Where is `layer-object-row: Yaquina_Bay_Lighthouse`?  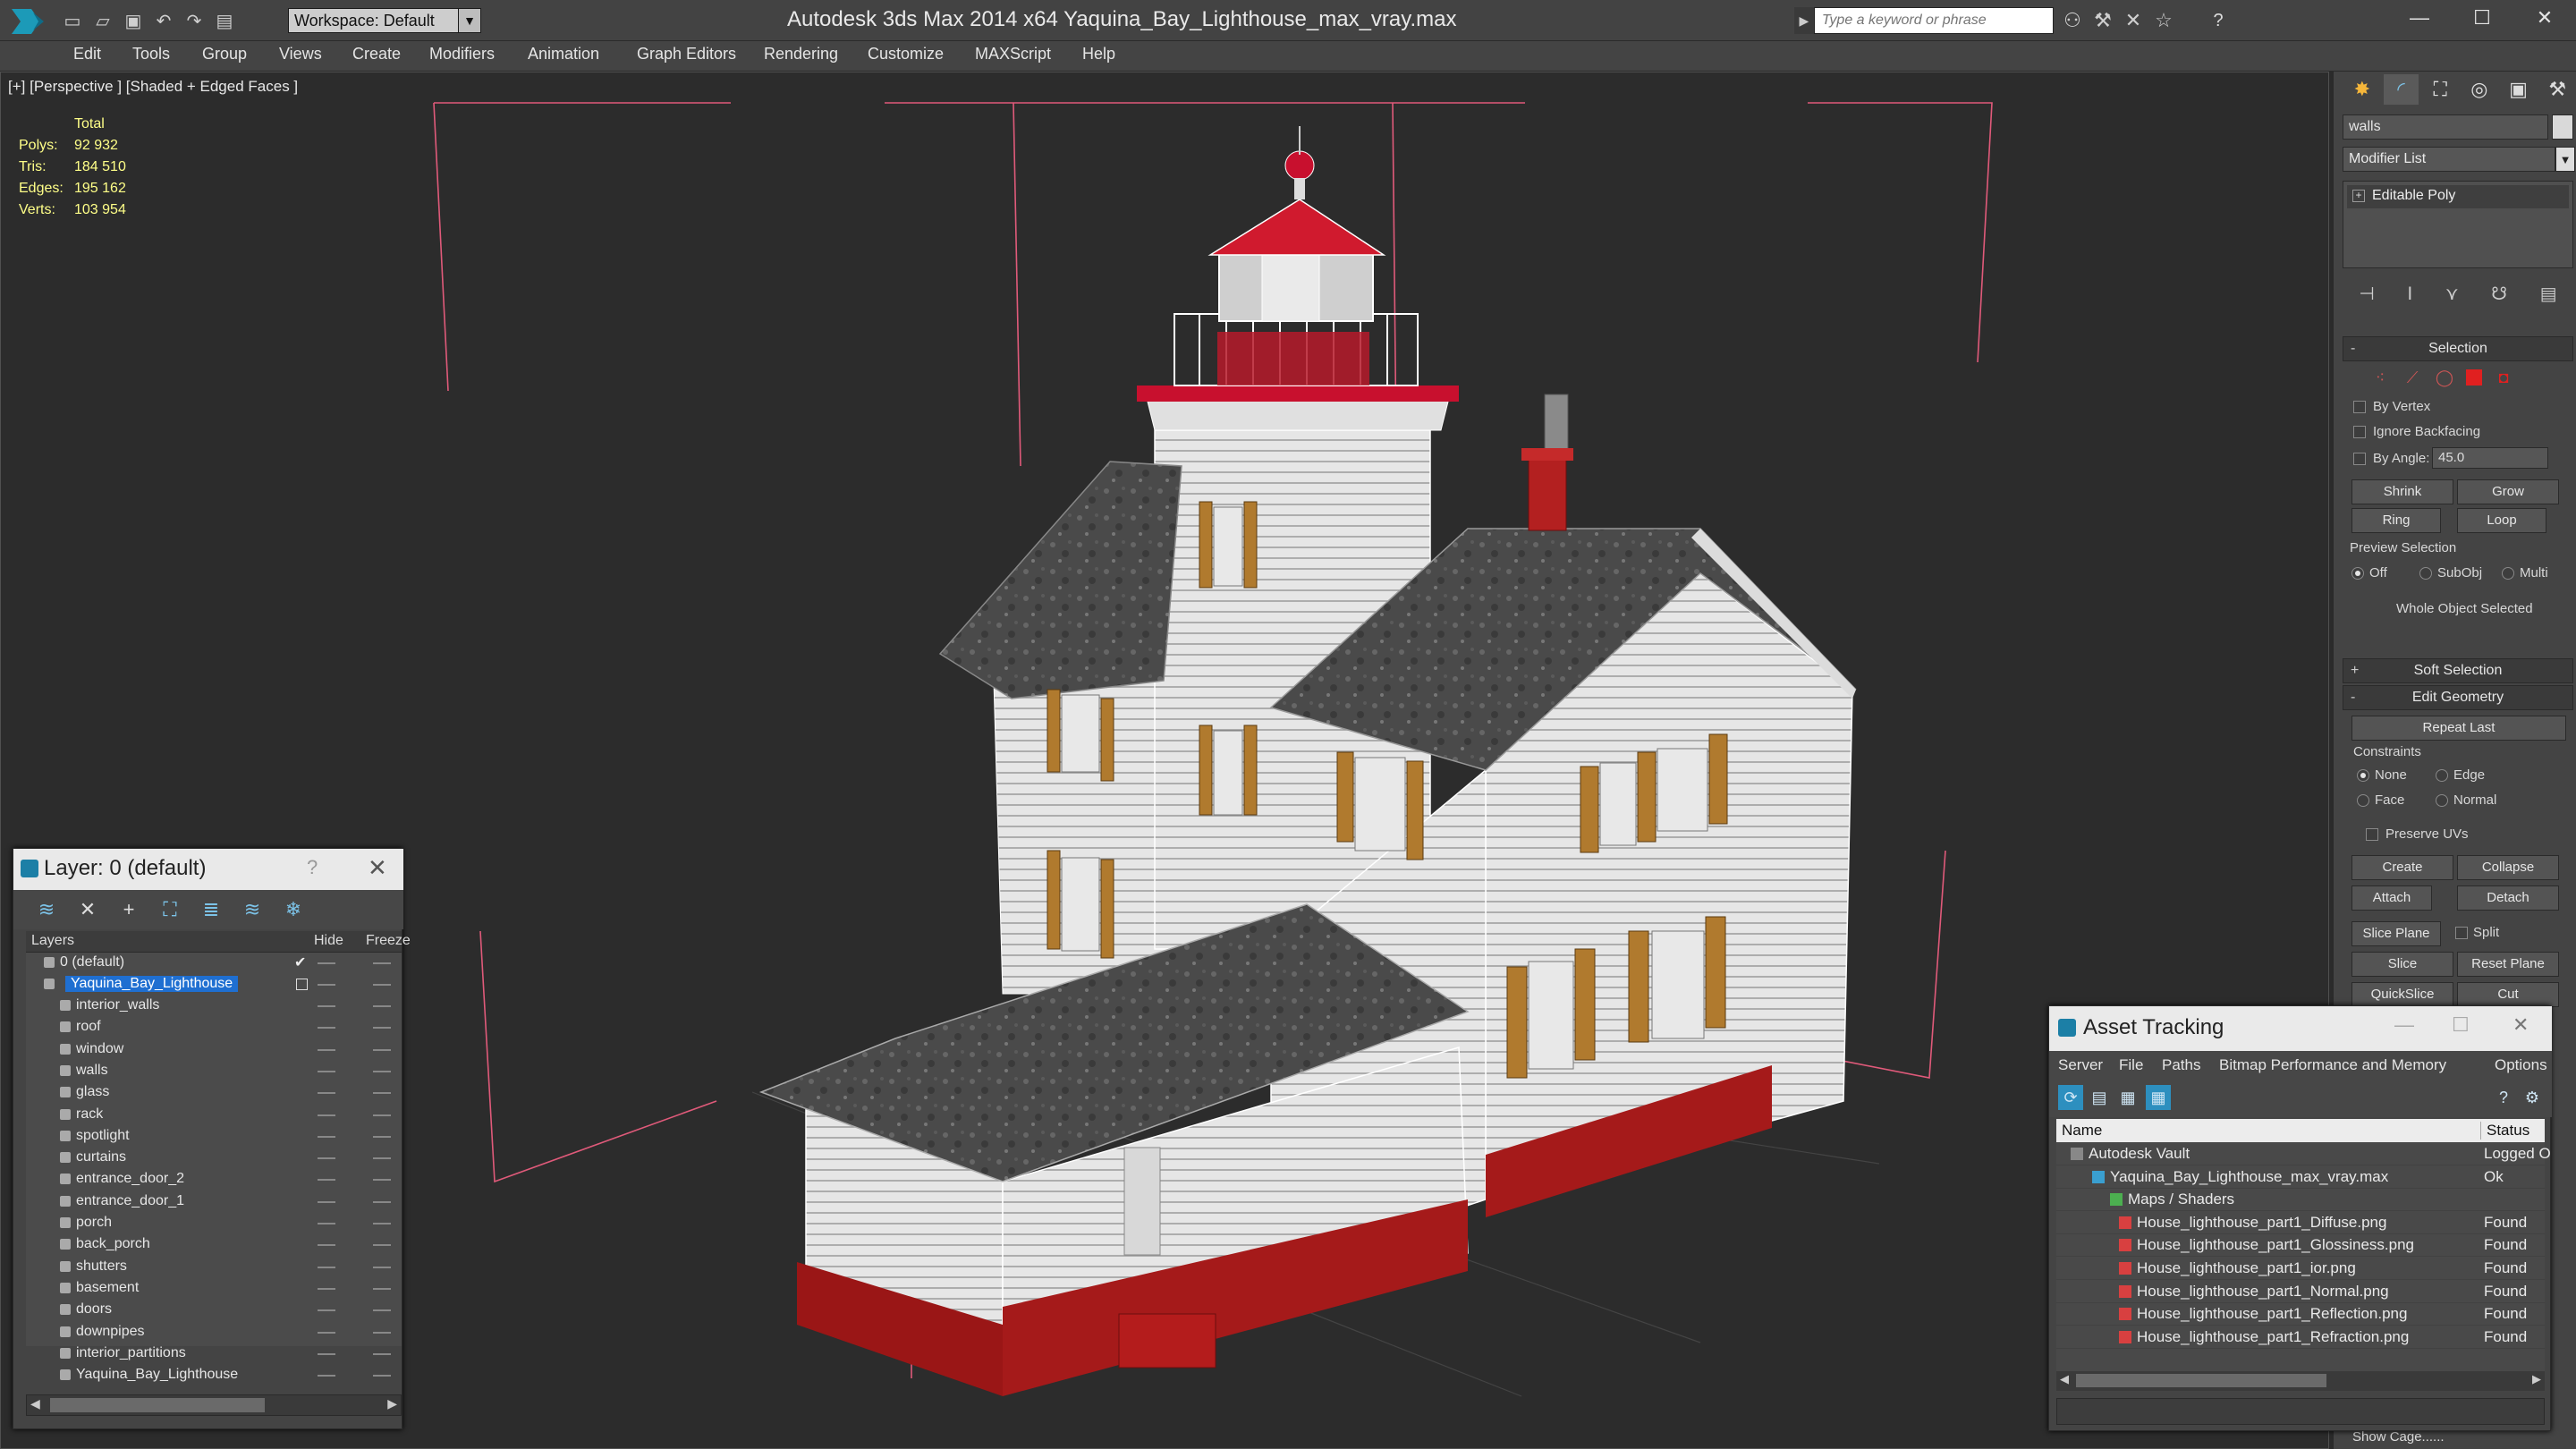
layer-object-row: Yaquina_Bay_Lighthouse is located at coordinates (214, 1375).